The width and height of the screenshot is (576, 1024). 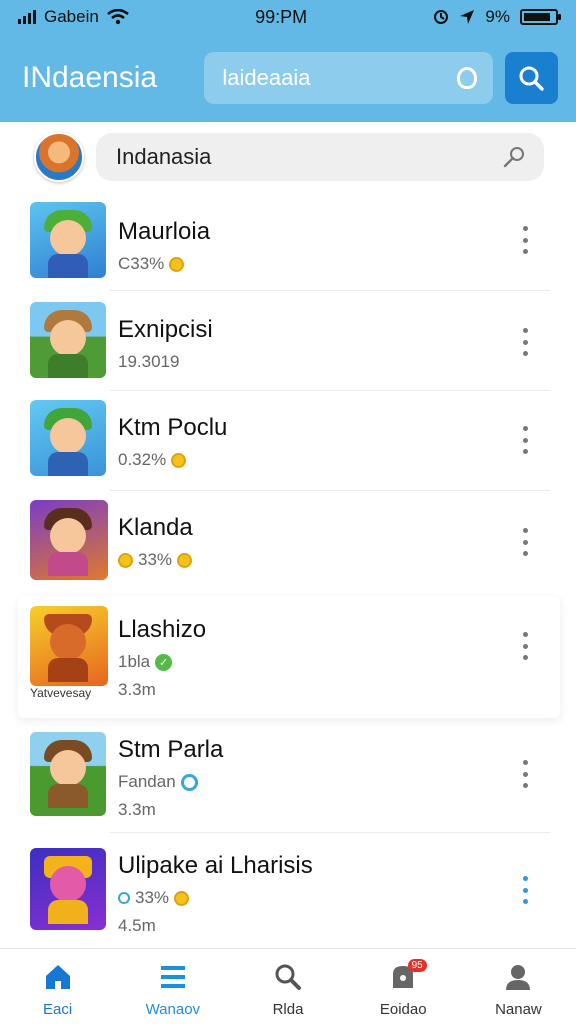 What do you see at coordinates (27, 17) in the screenshot?
I see `signal-icon` at bounding box center [27, 17].